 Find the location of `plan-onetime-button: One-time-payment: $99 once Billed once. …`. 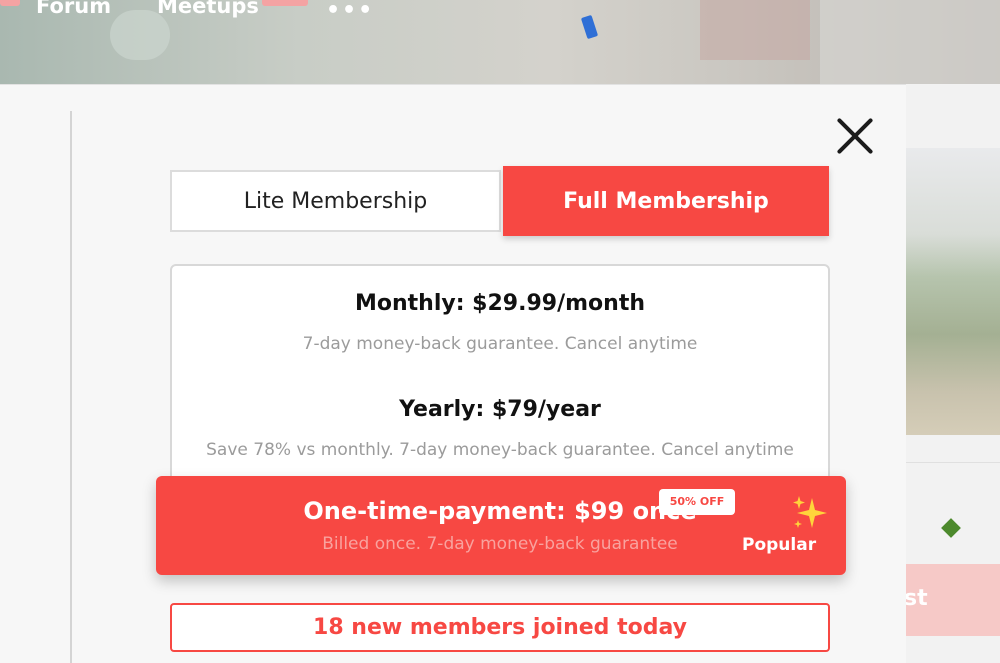

plan-onetime-button: One-time-payment: $99 once Billed once. … is located at coordinates (501, 525).